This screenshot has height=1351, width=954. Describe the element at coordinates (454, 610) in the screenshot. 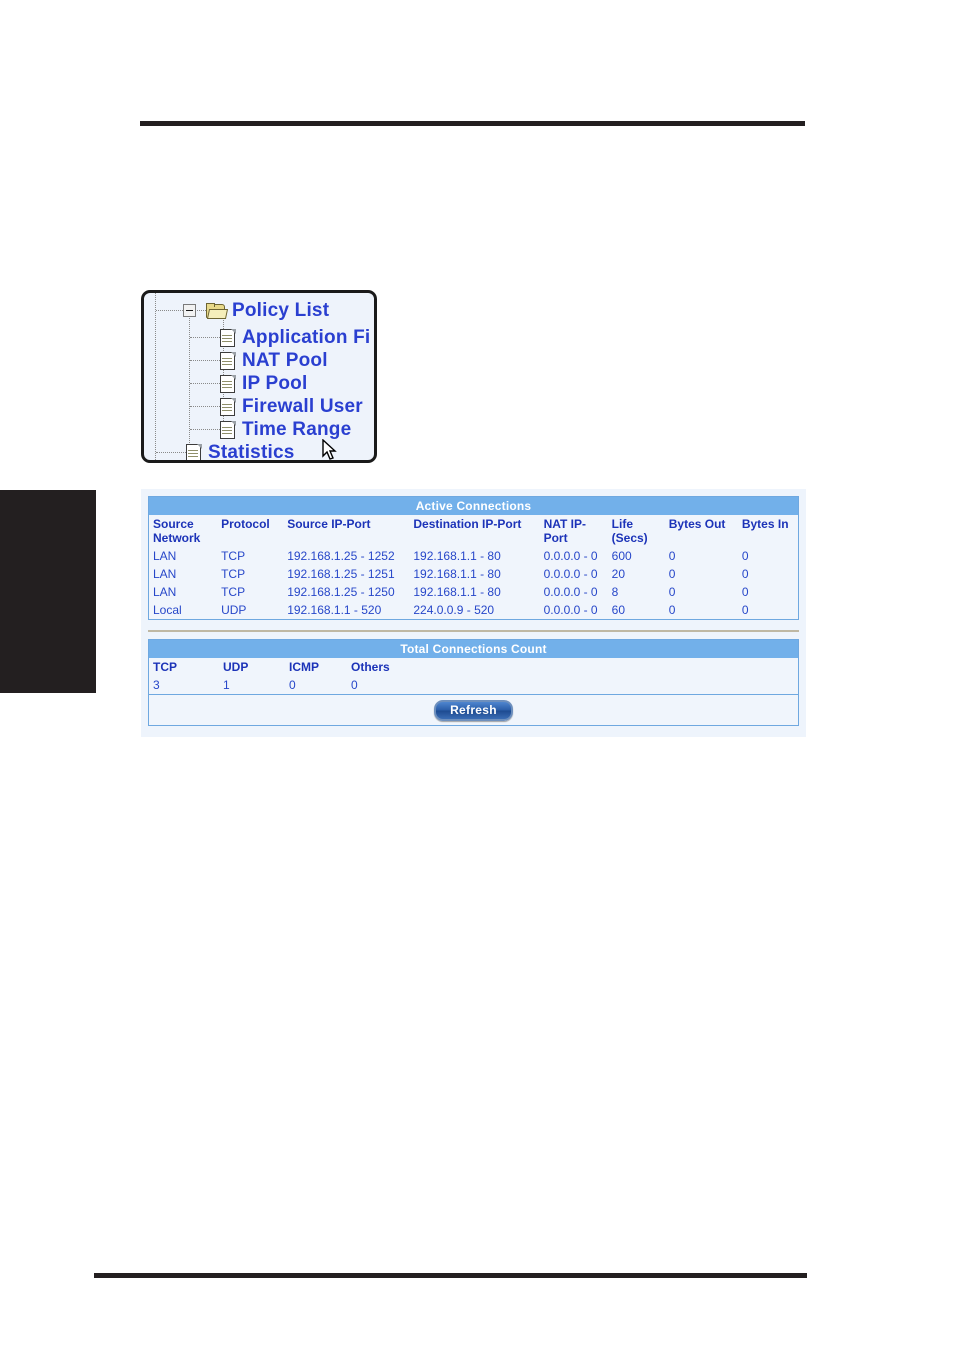

I see `cell-destination-ip-port: 224.0.0.9 - 520` at that location.